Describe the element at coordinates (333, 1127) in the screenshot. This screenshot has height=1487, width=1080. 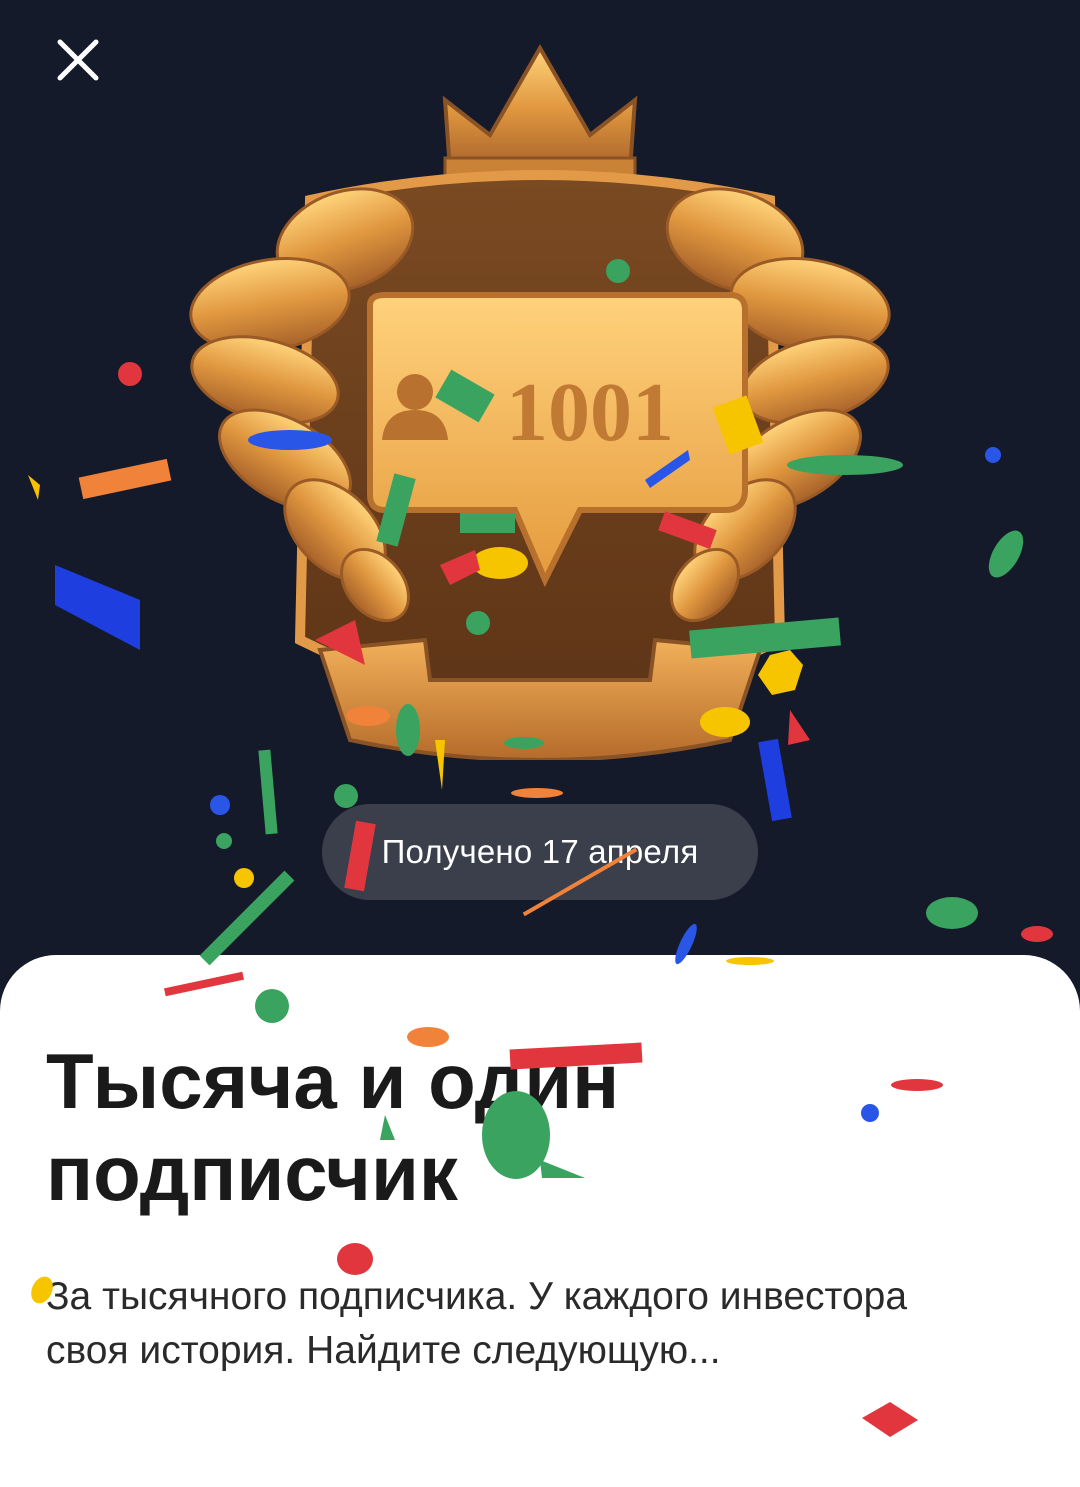
I see `achievement-title: Тысяча и один подписчик` at that location.